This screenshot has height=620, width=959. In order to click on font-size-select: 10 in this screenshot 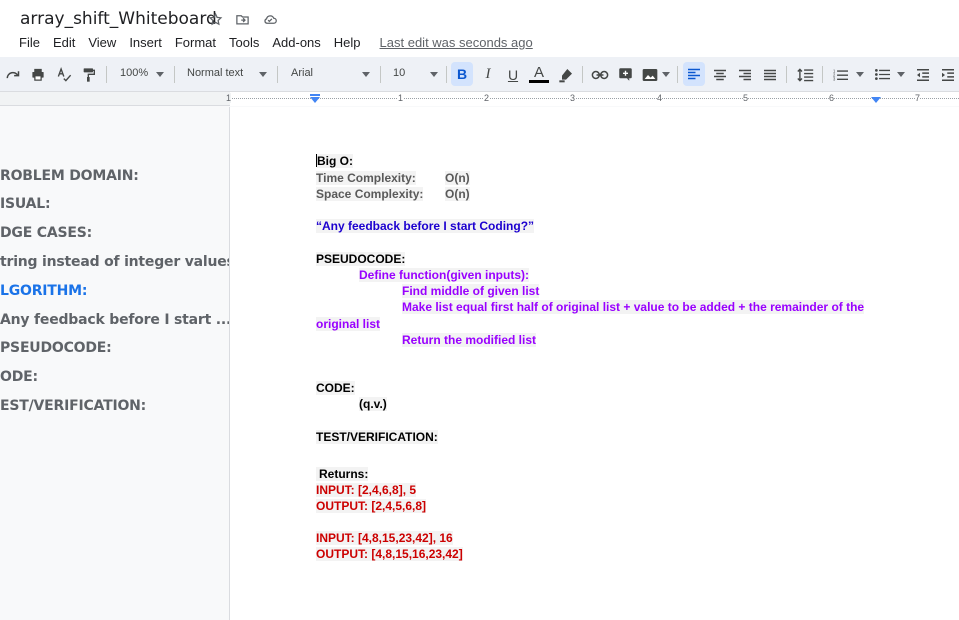, I will do `click(399, 73)`.